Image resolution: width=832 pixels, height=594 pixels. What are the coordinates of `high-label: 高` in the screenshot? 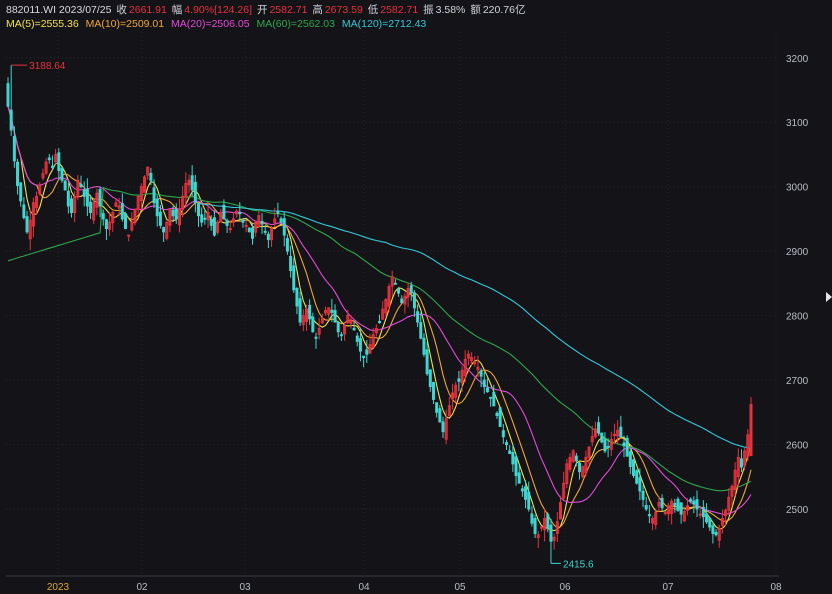 It's located at (317, 10).